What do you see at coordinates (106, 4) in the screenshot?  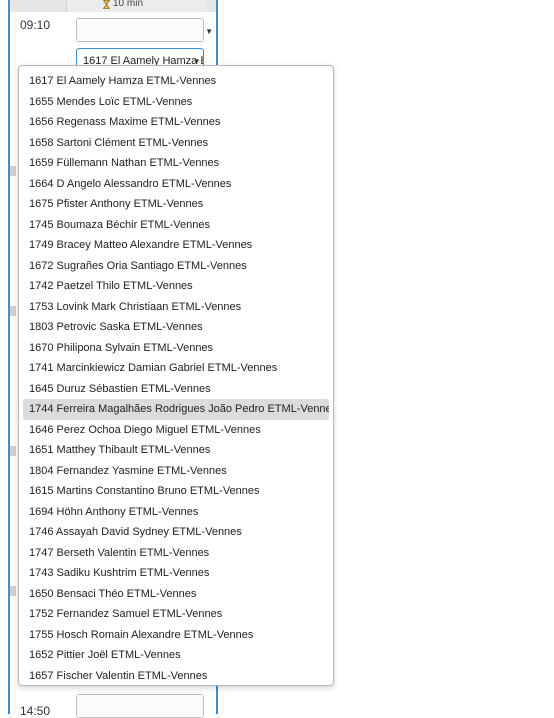 I see `hourglass-icon` at bounding box center [106, 4].